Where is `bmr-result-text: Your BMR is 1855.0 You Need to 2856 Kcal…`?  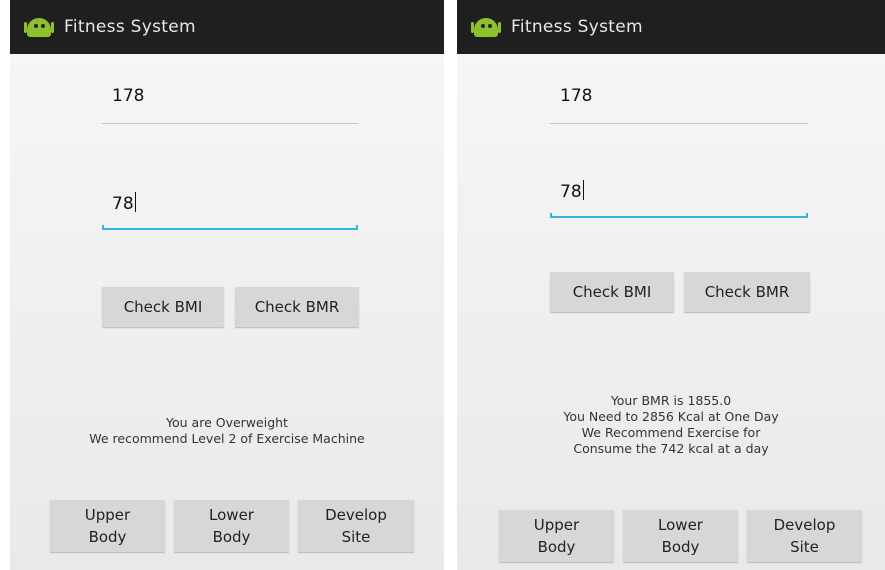 bmr-result-text: Your BMR is 1855.0 You Need to 2856 Kcal… is located at coordinates (671, 425).